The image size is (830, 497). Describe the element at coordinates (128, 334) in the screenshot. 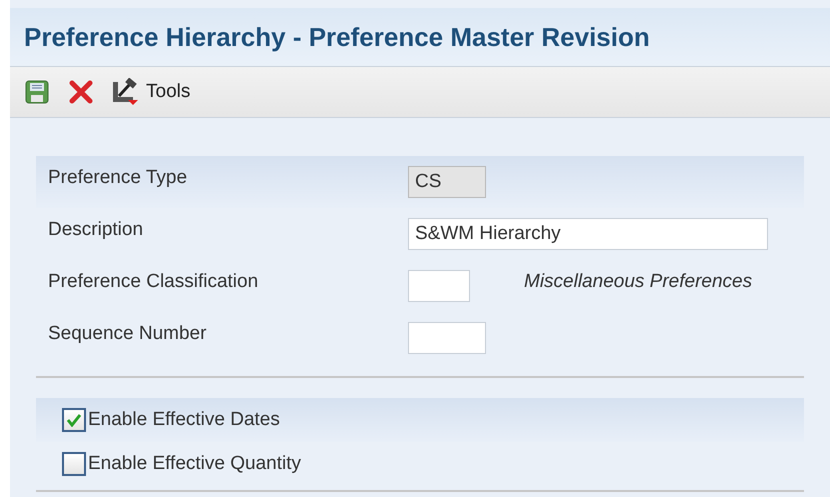

I see `field-label: Sequence Number` at that location.